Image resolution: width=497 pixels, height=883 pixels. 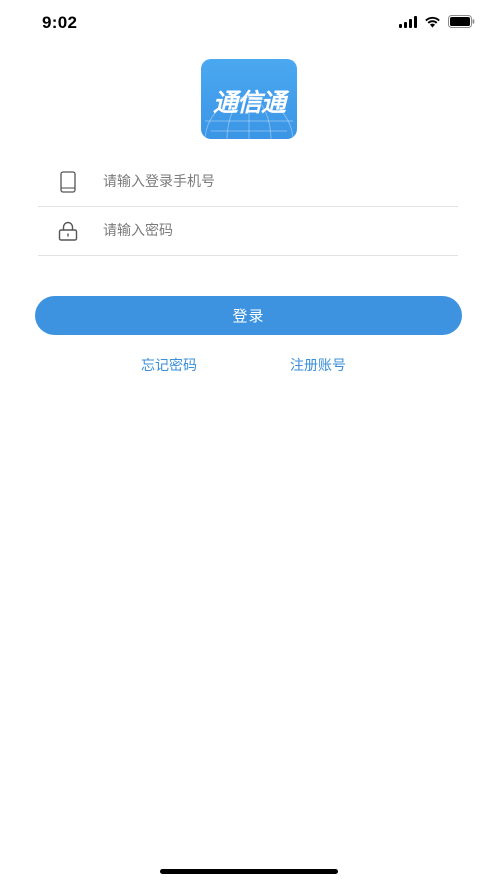 I want to click on wifi-icon, so click(x=432, y=22).